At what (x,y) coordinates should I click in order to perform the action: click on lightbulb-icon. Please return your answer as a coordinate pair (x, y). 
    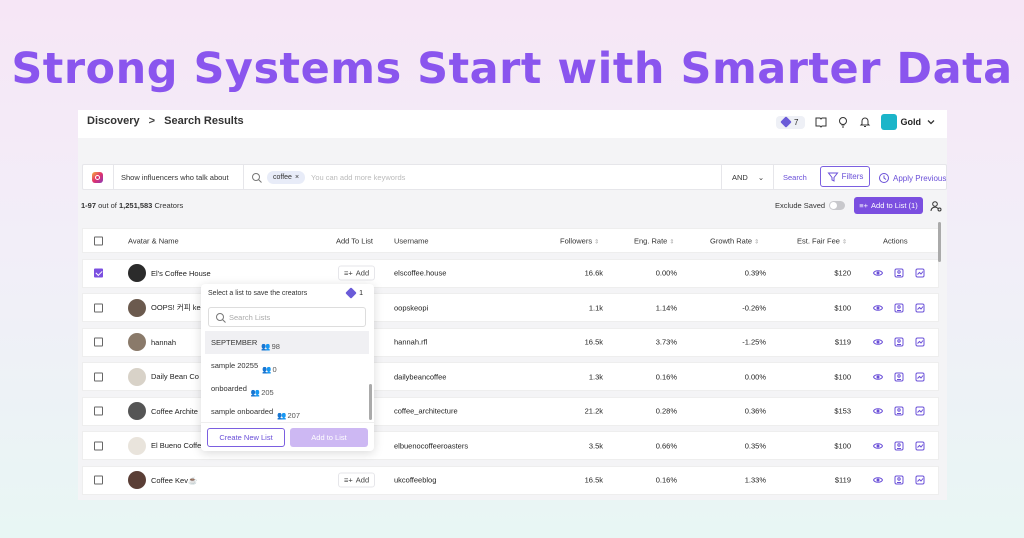
    Looking at the image, I should click on (843, 122).